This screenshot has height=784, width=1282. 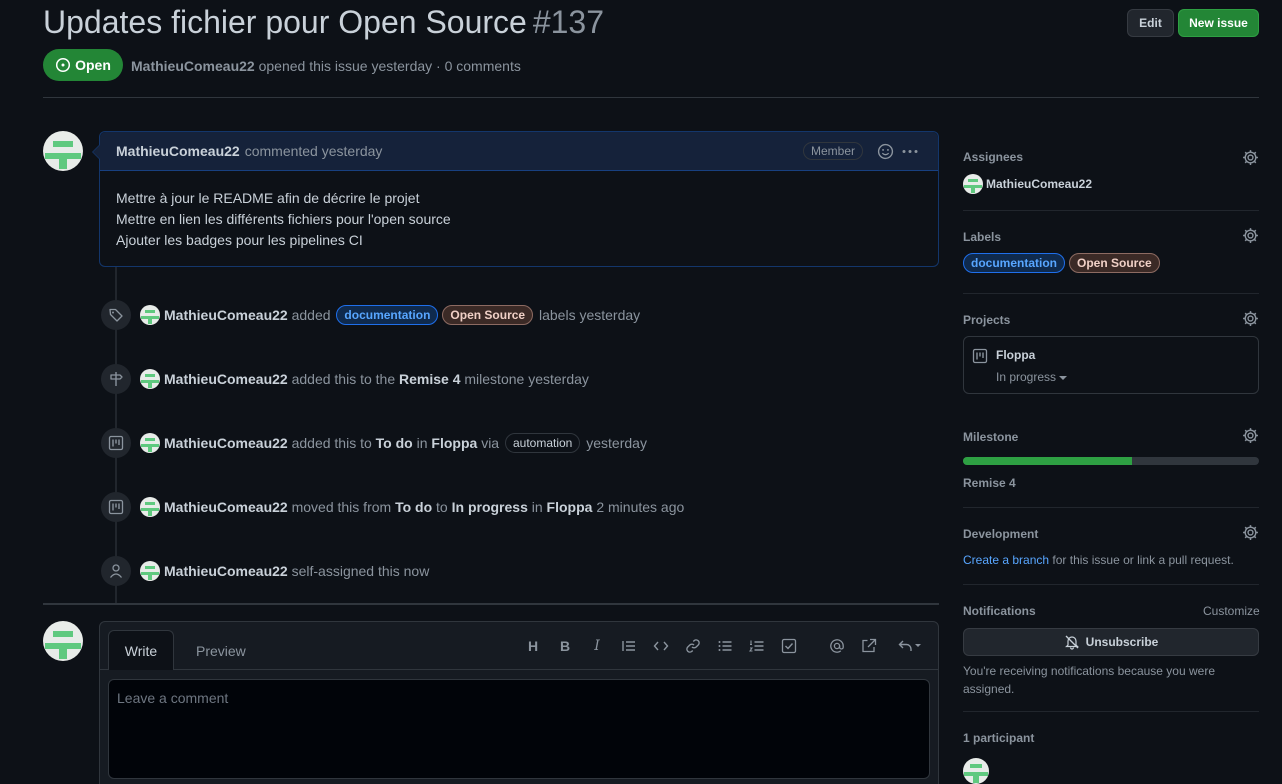 What do you see at coordinates (193, 66) in the screenshot?
I see `issue-author-link: MathieuComeau22` at bounding box center [193, 66].